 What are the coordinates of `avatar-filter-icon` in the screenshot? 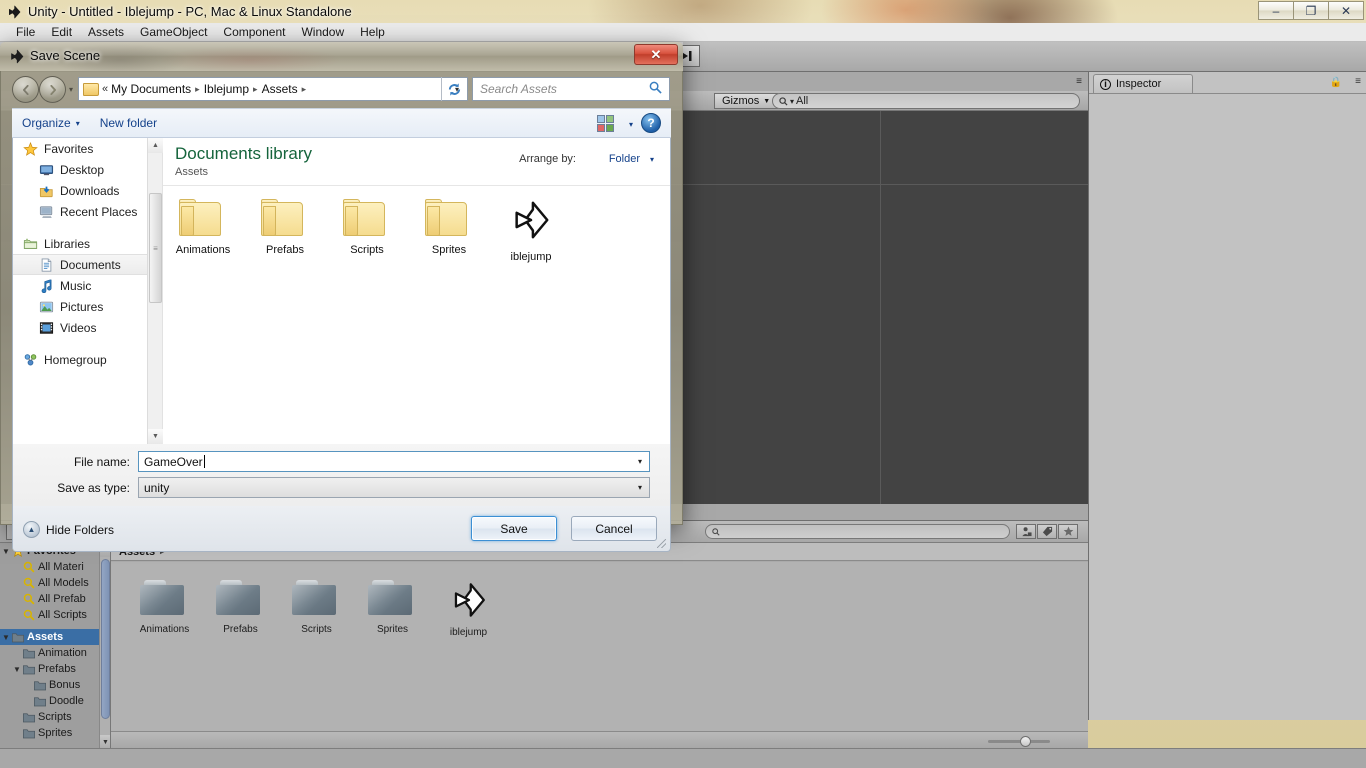 It's located at (1026, 531).